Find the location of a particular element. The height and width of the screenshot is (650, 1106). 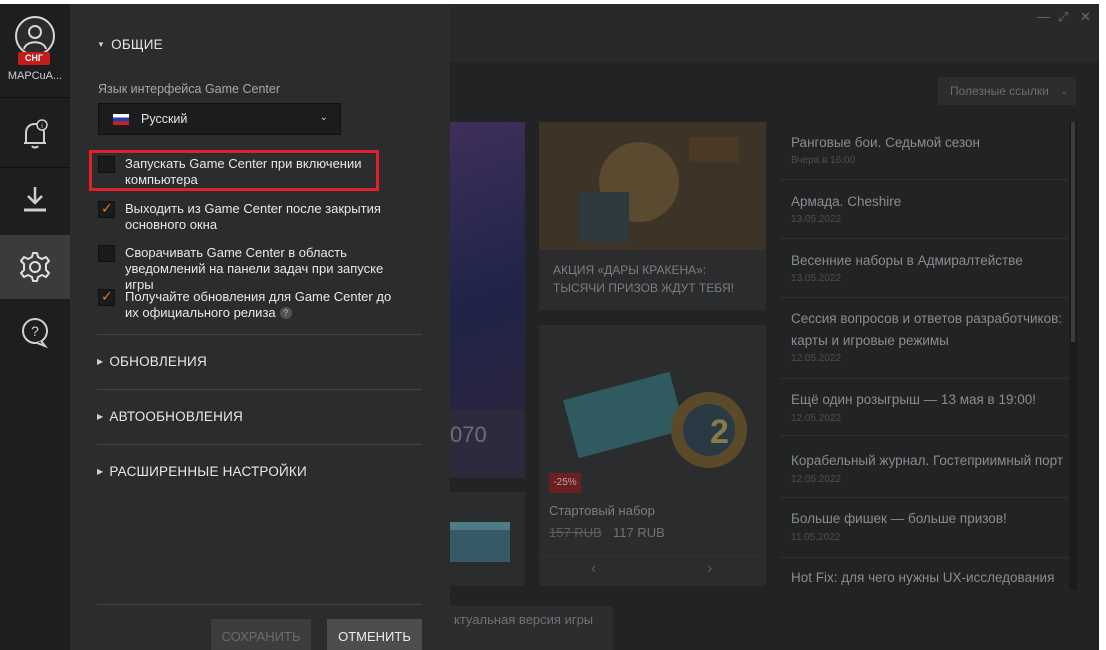

background-header is located at coordinates (774, 33).